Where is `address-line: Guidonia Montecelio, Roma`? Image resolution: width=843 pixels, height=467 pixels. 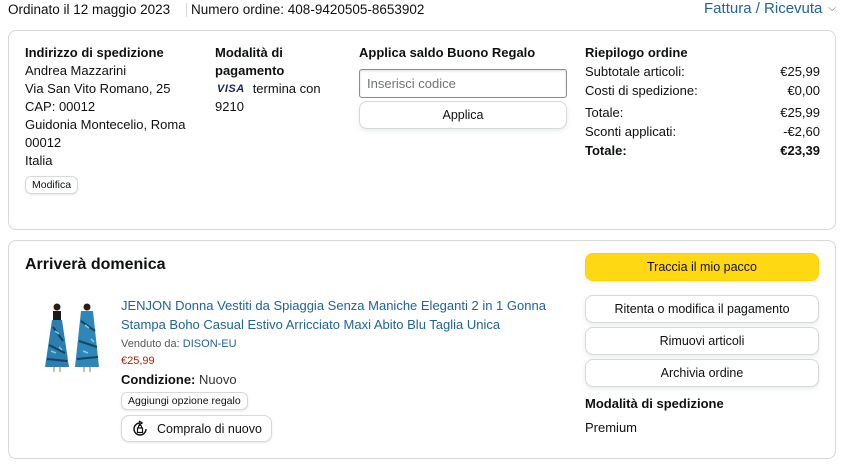 address-line: Guidonia Montecelio, Roma is located at coordinates (105, 124).